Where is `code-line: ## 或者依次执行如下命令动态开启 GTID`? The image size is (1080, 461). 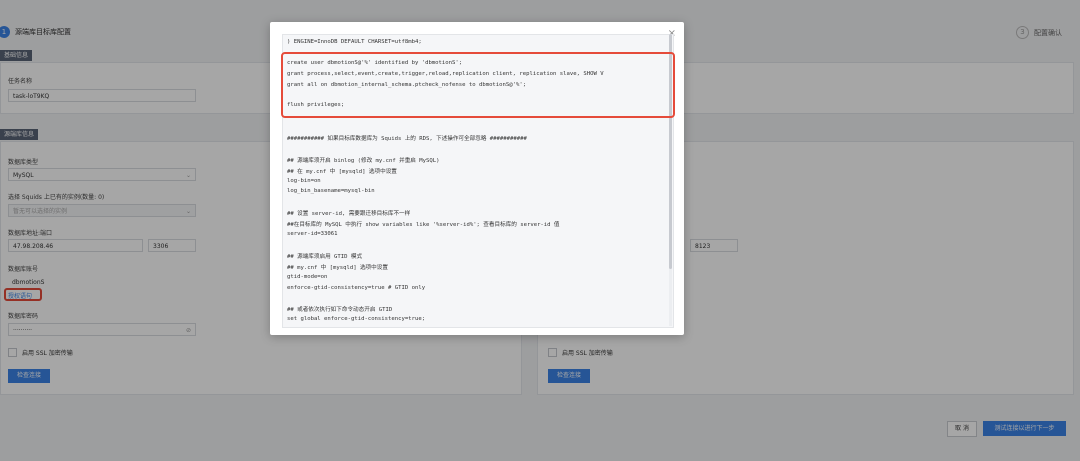
code-line: ## 或者依次执行如下命令动态开启 GTID is located at coordinates (340, 310).